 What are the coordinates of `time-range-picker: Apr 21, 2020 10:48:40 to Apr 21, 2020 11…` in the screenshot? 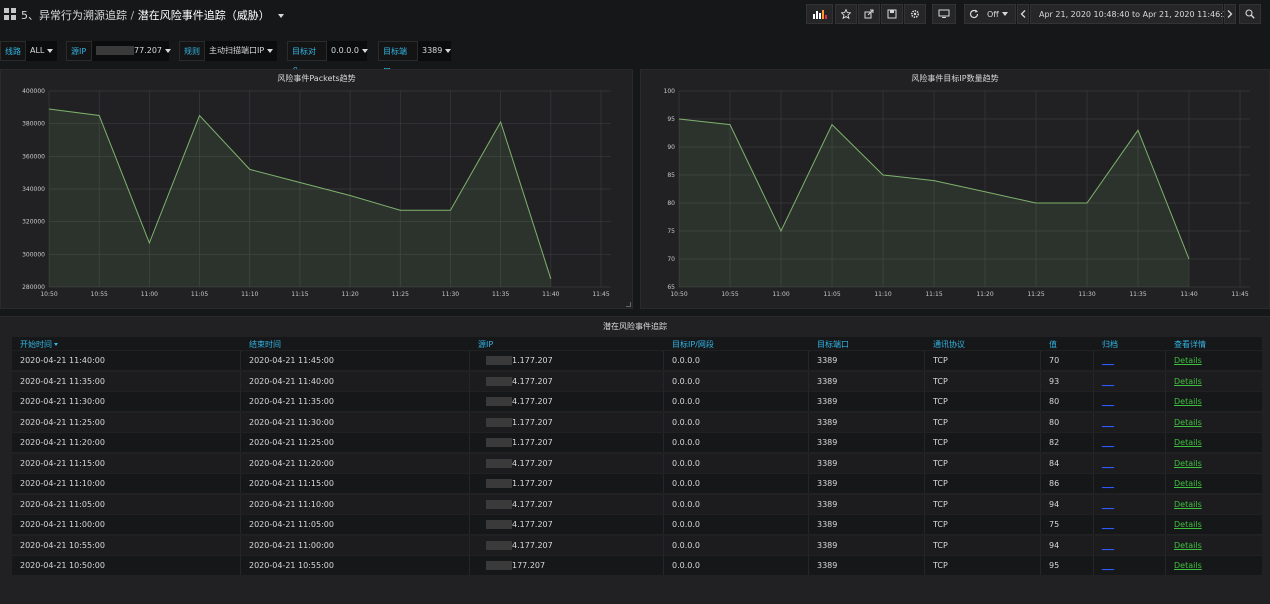 It's located at (1131, 14).